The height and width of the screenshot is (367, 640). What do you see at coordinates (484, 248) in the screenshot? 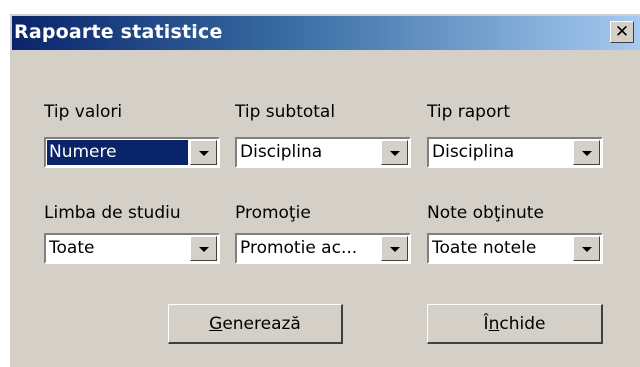
I see `note-obtinute-value: Toate notele` at bounding box center [484, 248].